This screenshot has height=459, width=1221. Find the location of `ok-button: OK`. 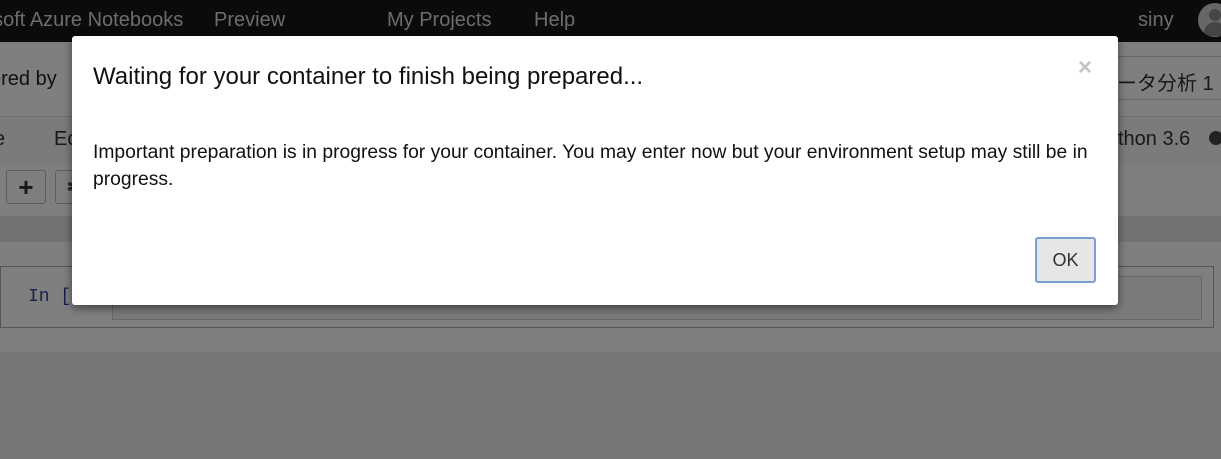

ok-button: OK is located at coordinates (1065, 260).